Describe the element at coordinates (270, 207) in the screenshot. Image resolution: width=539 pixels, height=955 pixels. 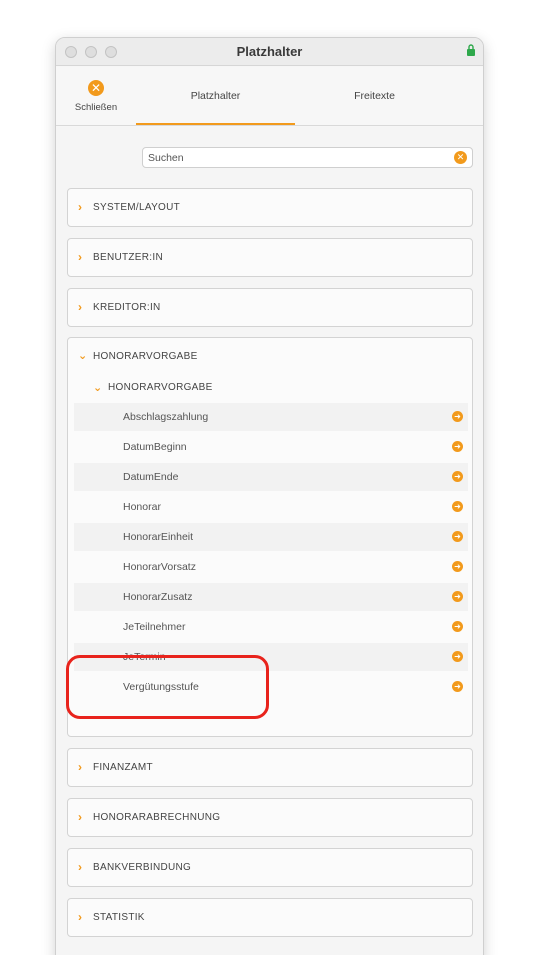
I see `section-system-layout: › SYSTEM/LAYOUT` at that location.